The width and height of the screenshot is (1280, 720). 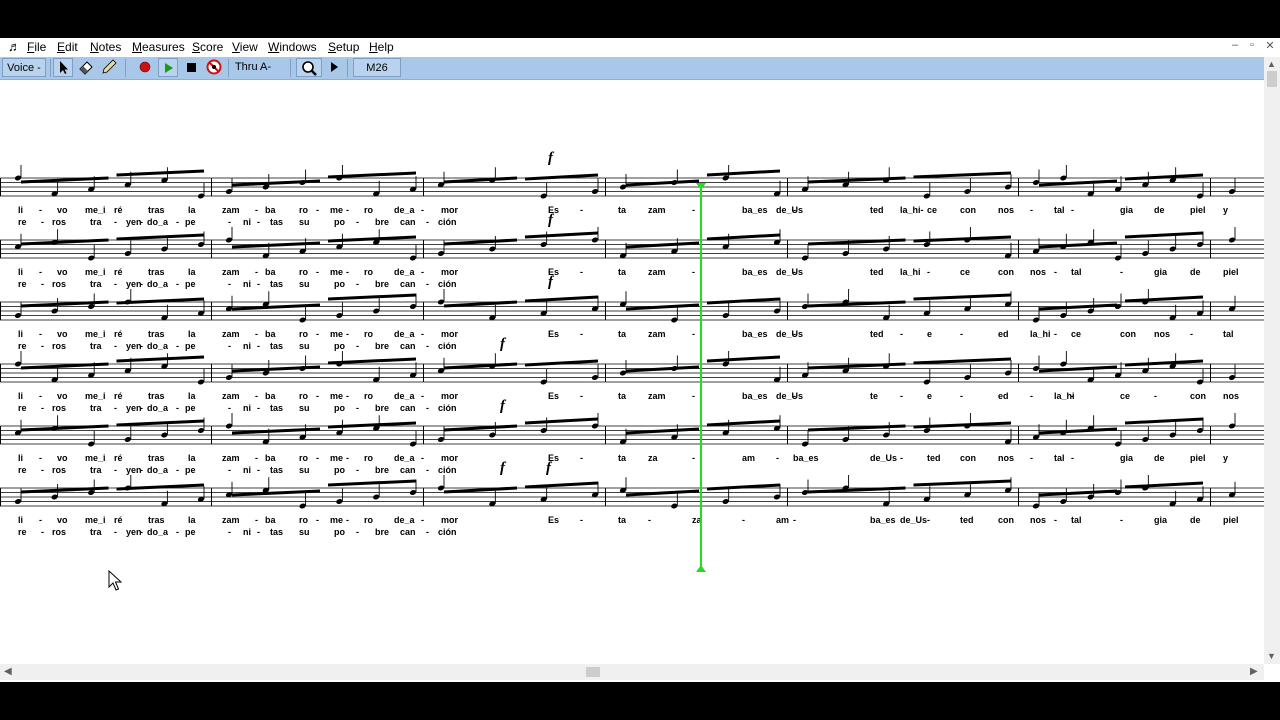 I want to click on lyric-syllable: Es, so click(x=553, y=520).